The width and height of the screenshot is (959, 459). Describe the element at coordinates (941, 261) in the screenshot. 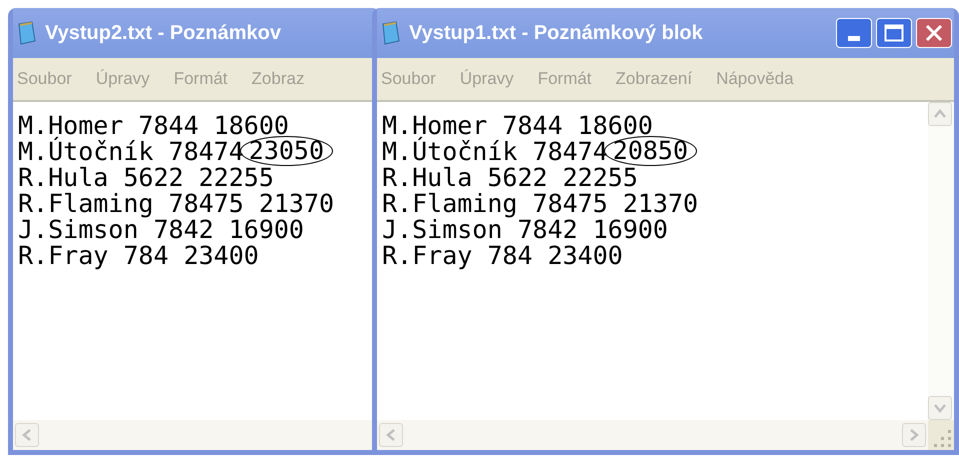

I see `vertical-scrollbar` at that location.